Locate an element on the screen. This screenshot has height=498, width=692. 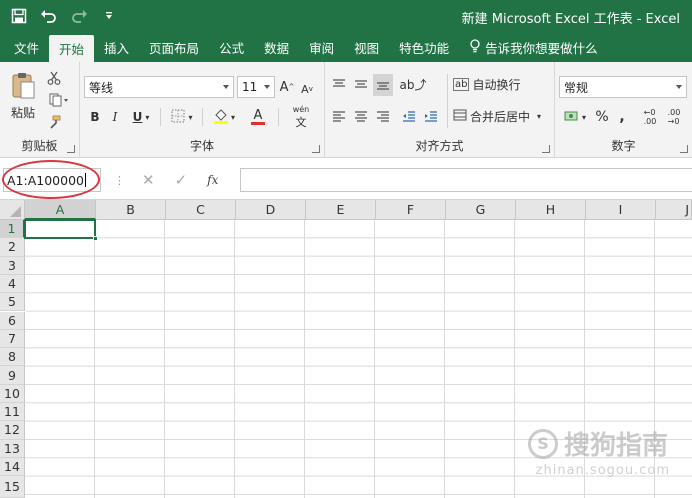
row-header-13: 13 is located at coordinates (12, 448).